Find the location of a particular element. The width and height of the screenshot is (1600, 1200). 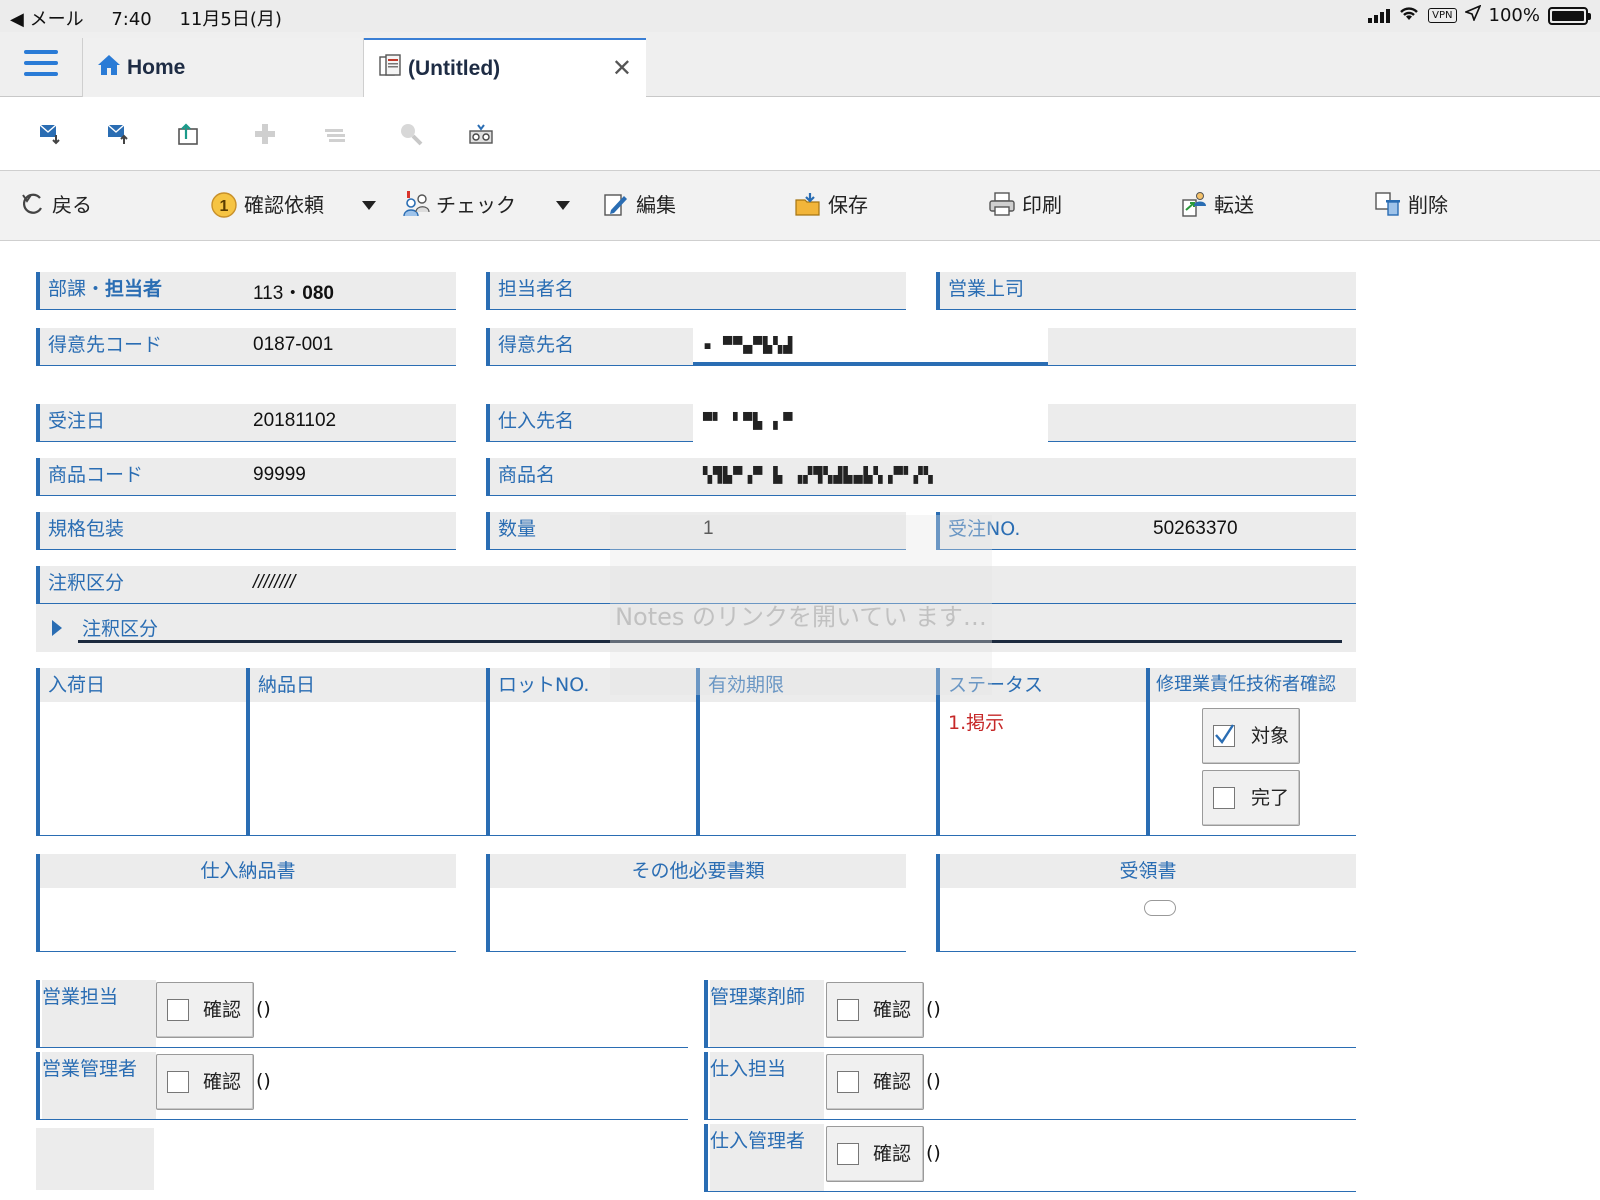

icon-toolbar is located at coordinates (800, 134).